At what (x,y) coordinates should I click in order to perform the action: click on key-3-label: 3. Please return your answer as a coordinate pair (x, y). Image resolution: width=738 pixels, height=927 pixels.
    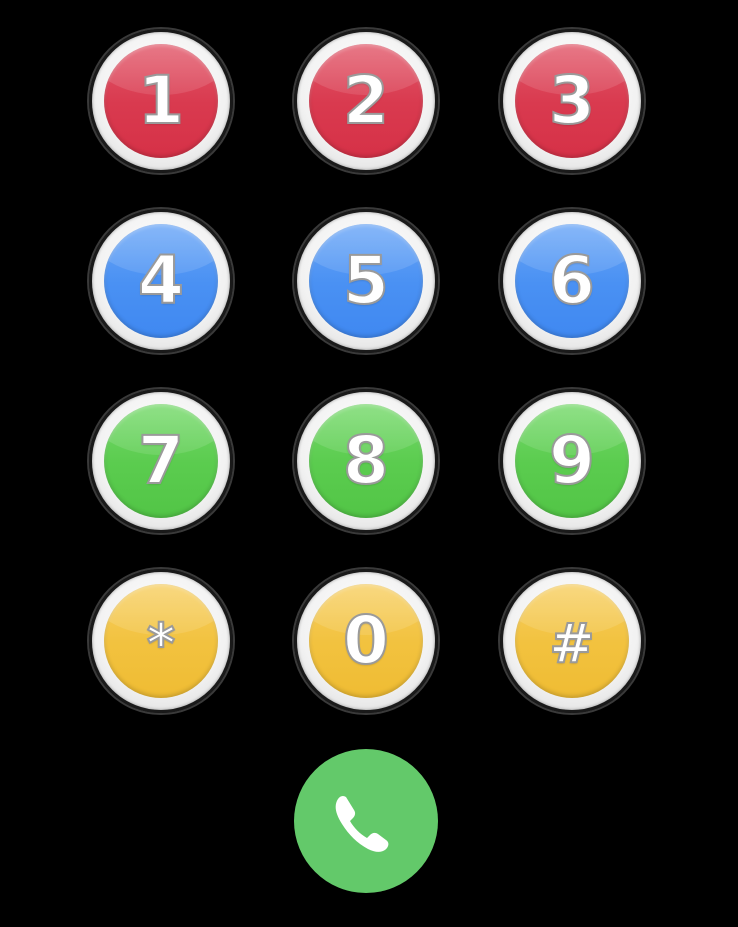
    Looking at the image, I should click on (572, 100).